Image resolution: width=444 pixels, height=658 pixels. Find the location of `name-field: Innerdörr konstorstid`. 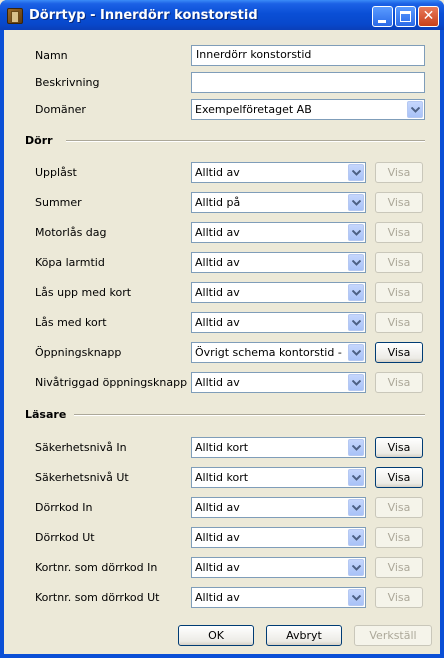

name-field: Innerdörr konstorstid is located at coordinates (308, 55).